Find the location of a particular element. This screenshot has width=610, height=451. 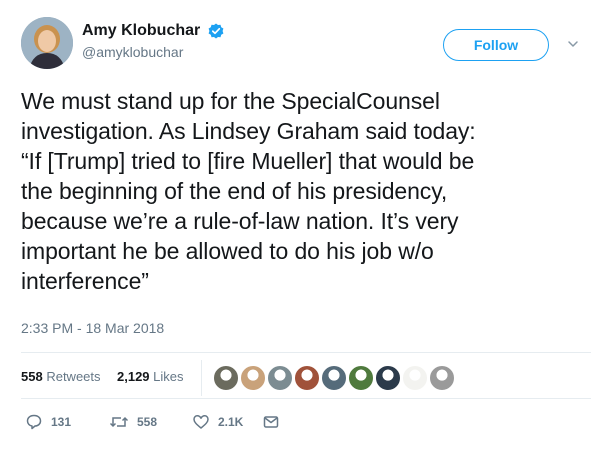

reply-icon is located at coordinates (34, 422).